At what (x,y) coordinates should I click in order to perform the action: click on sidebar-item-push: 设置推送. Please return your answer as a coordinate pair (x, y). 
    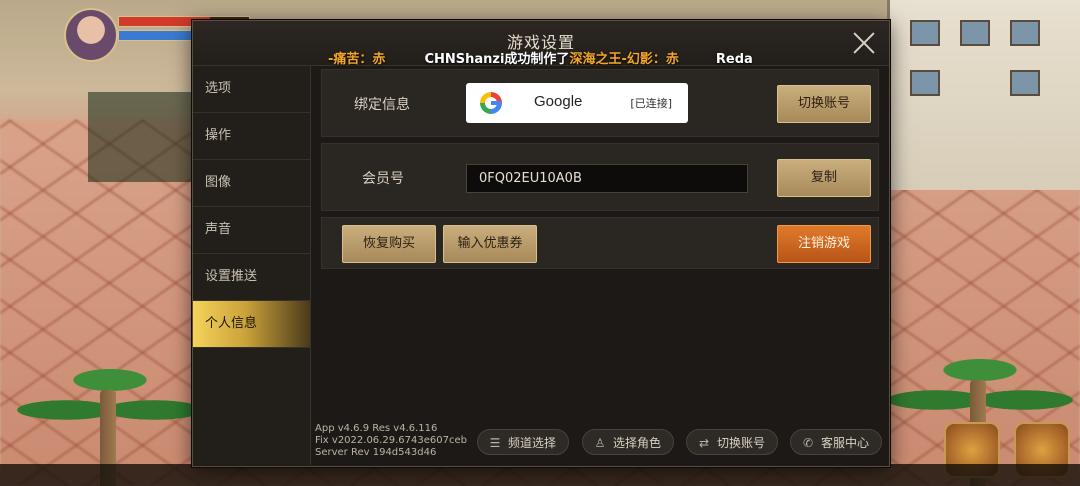
    Looking at the image, I should click on (251, 277).